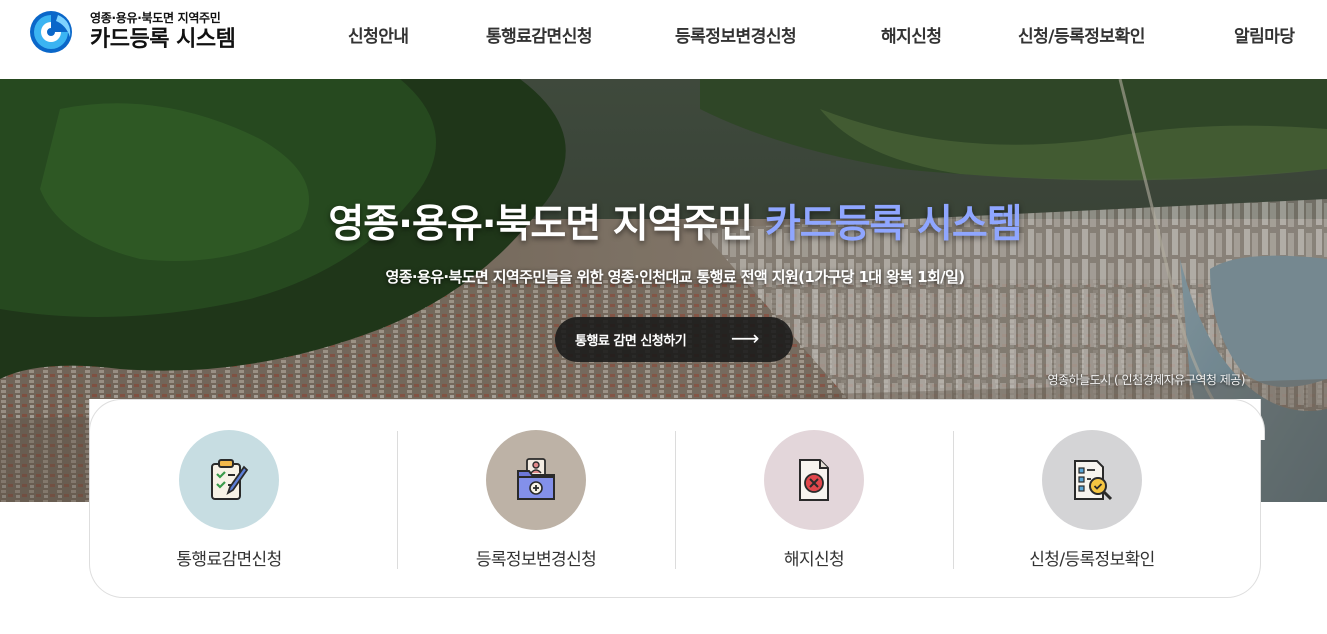 This screenshot has width=1327, height=634. Describe the element at coordinates (1146, 380) in the screenshot. I see `image-credit: 영종하늘도시 ( 인천경제자유구역청 제공)` at that location.